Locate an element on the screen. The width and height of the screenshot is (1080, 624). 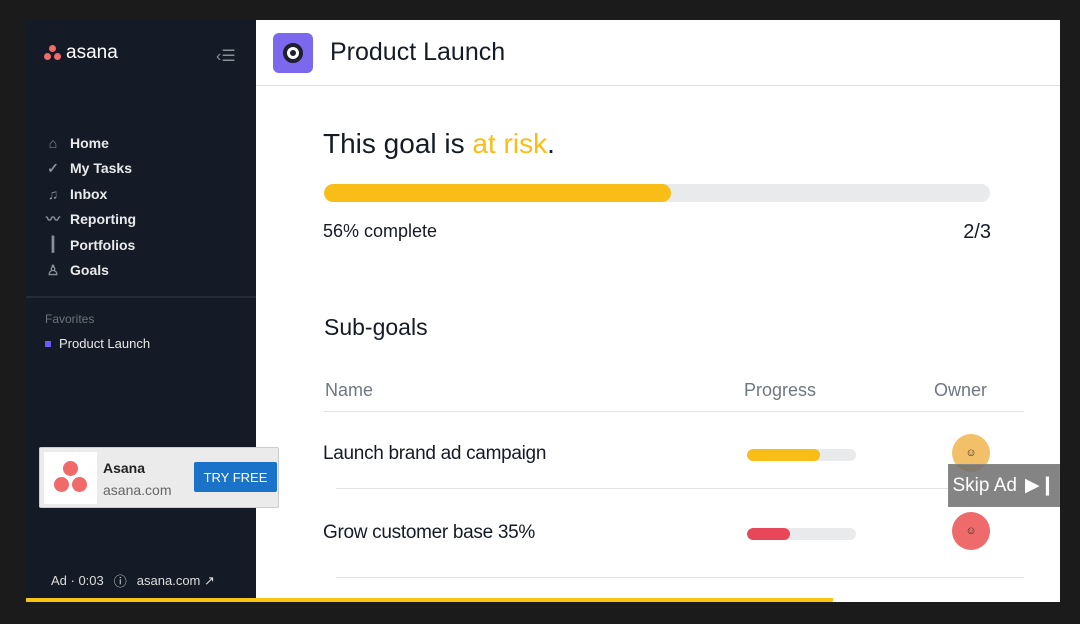
check-circle-icon: ✓ is located at coordinates (53, 167).